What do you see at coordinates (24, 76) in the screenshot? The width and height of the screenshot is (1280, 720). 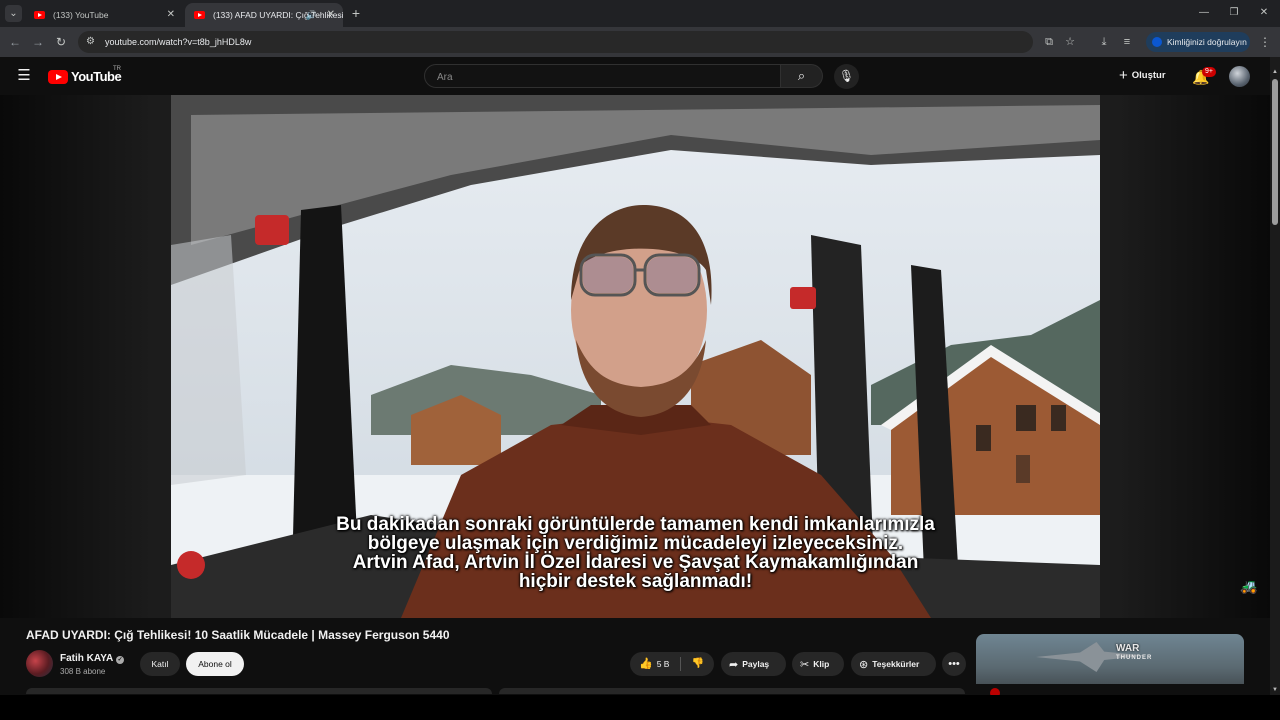 I see `menu-icon: ☰` at bounding box center [24, 76].